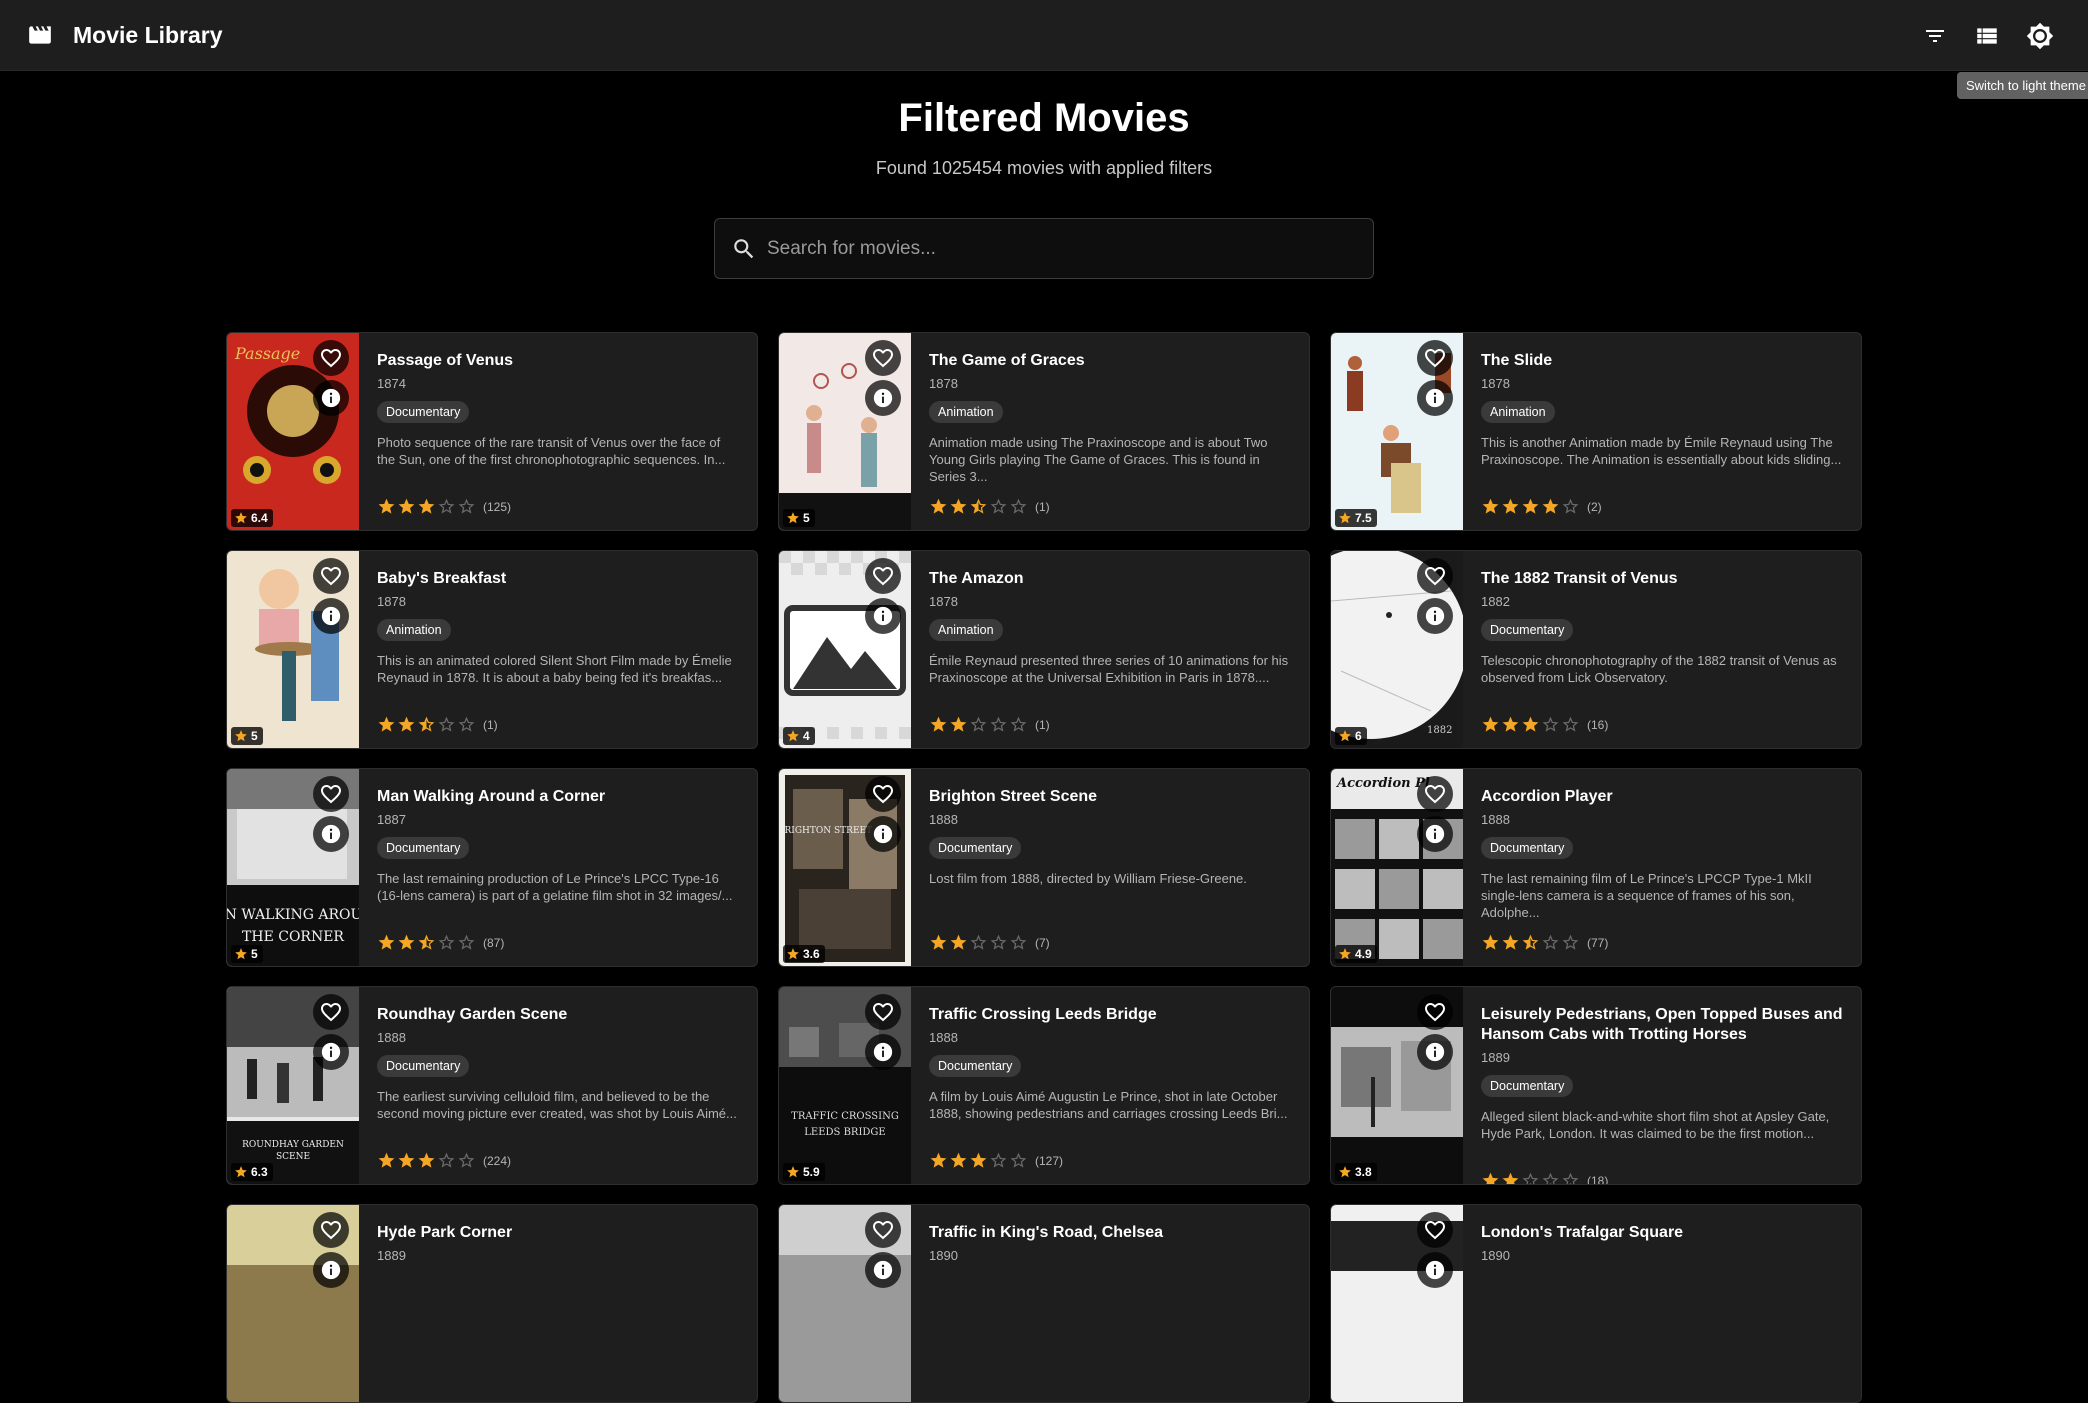 The image size is (2088, 1403). Describe the element at coordinates (1662, 361) in the screenshot. I see `movie-title: The Slide` at that location.